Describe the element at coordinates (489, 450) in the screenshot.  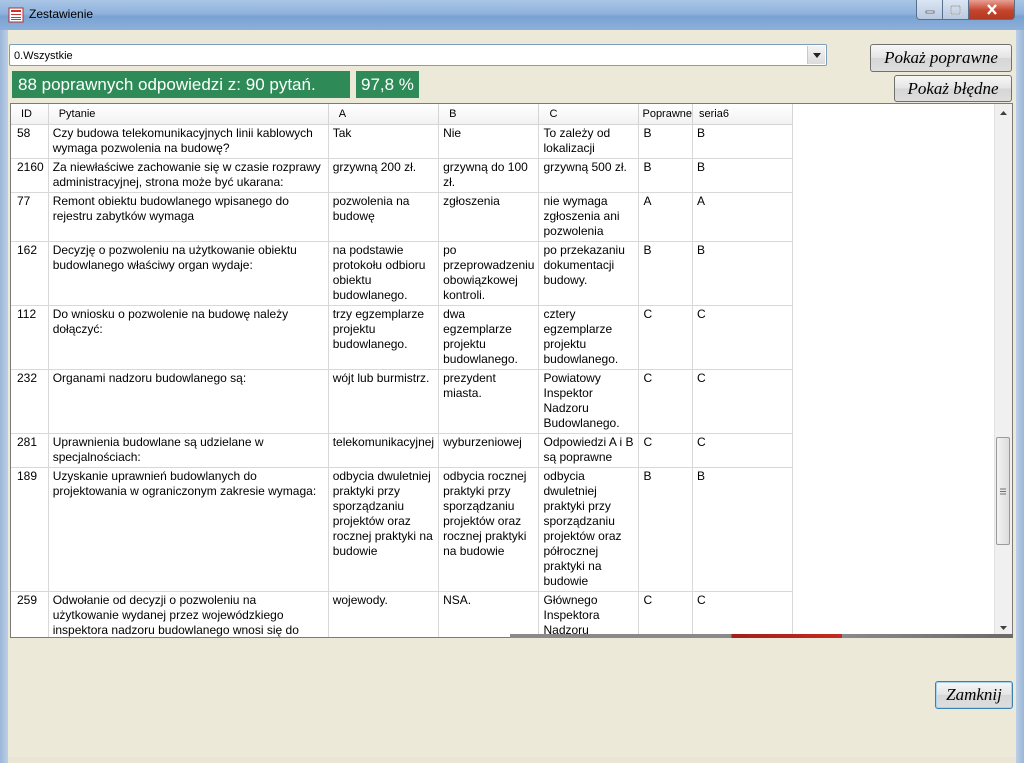
I see `cell-b: wyburzeniowej` at that location.